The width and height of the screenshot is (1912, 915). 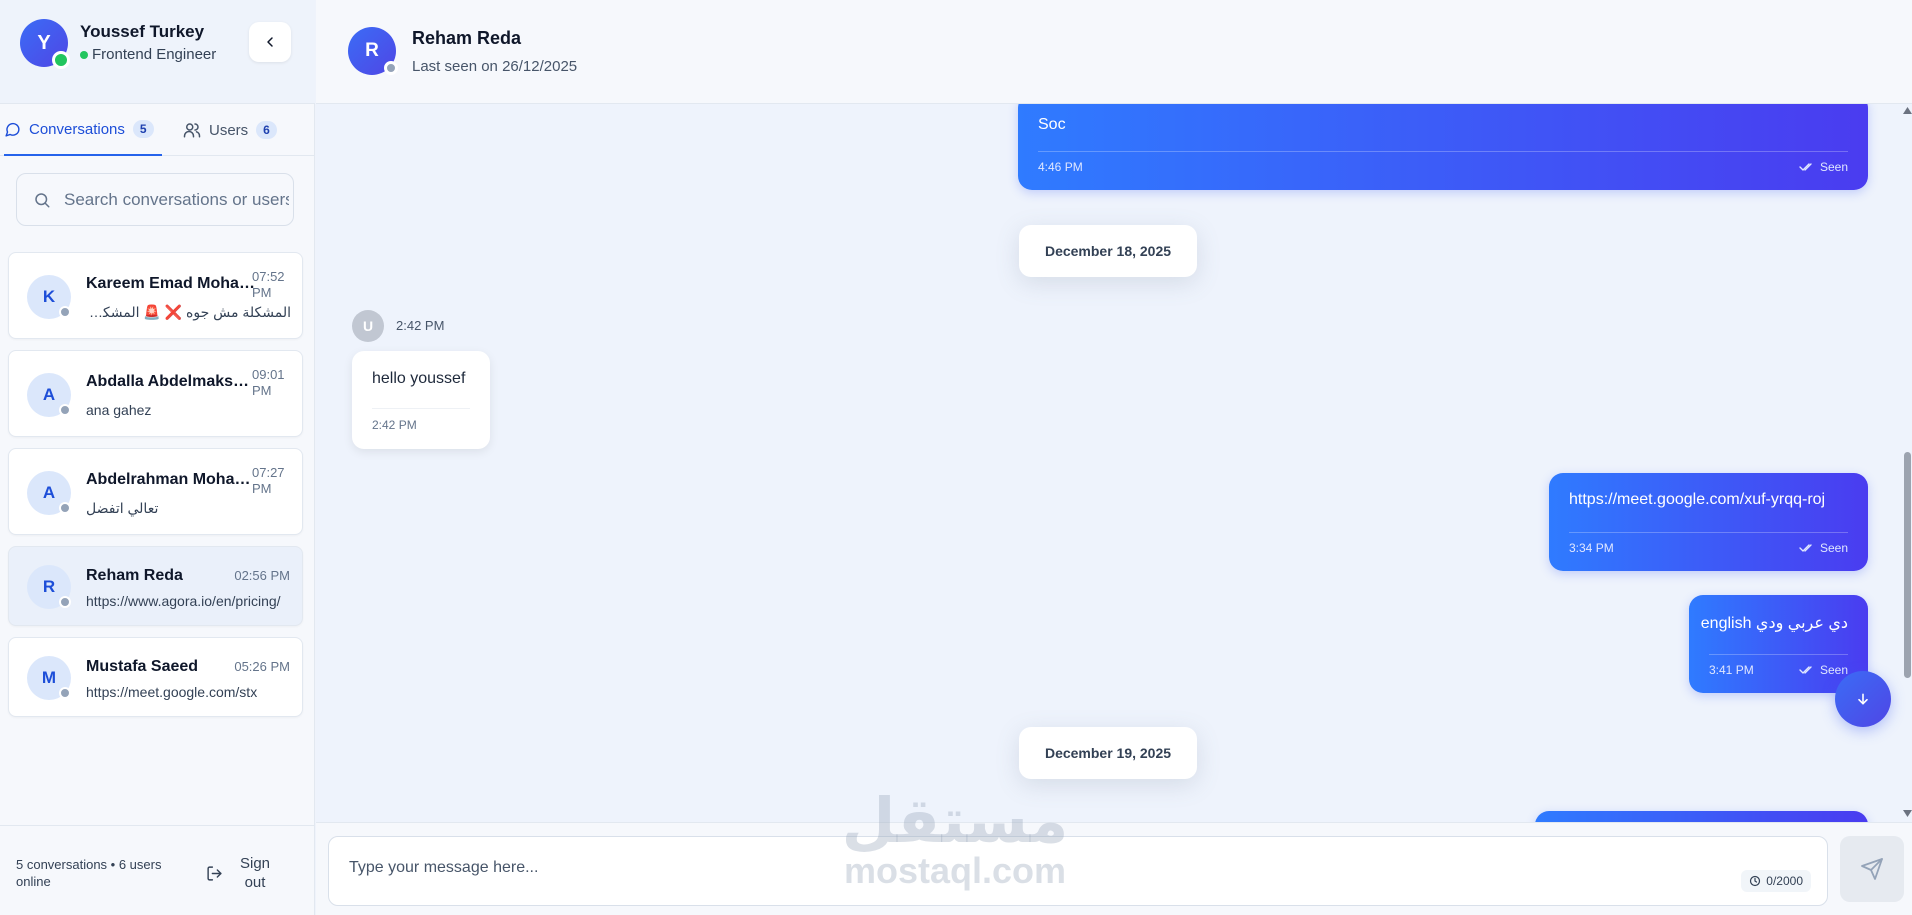 What do you see at coordinates (266, 130) in the screenshot?
I see `users-count-badge: 6` at bounding box center [266, 130].